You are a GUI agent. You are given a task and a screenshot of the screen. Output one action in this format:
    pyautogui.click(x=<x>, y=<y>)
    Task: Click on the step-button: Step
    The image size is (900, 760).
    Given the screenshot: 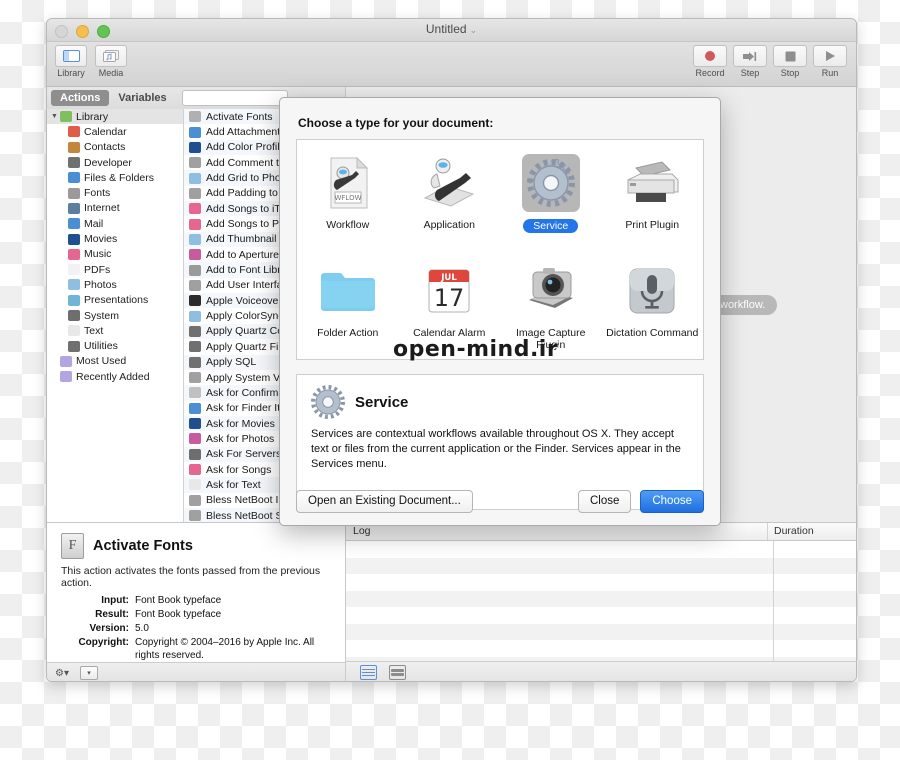 What is the action you would take?
    pyautogui.click(x=750, y=61)
    